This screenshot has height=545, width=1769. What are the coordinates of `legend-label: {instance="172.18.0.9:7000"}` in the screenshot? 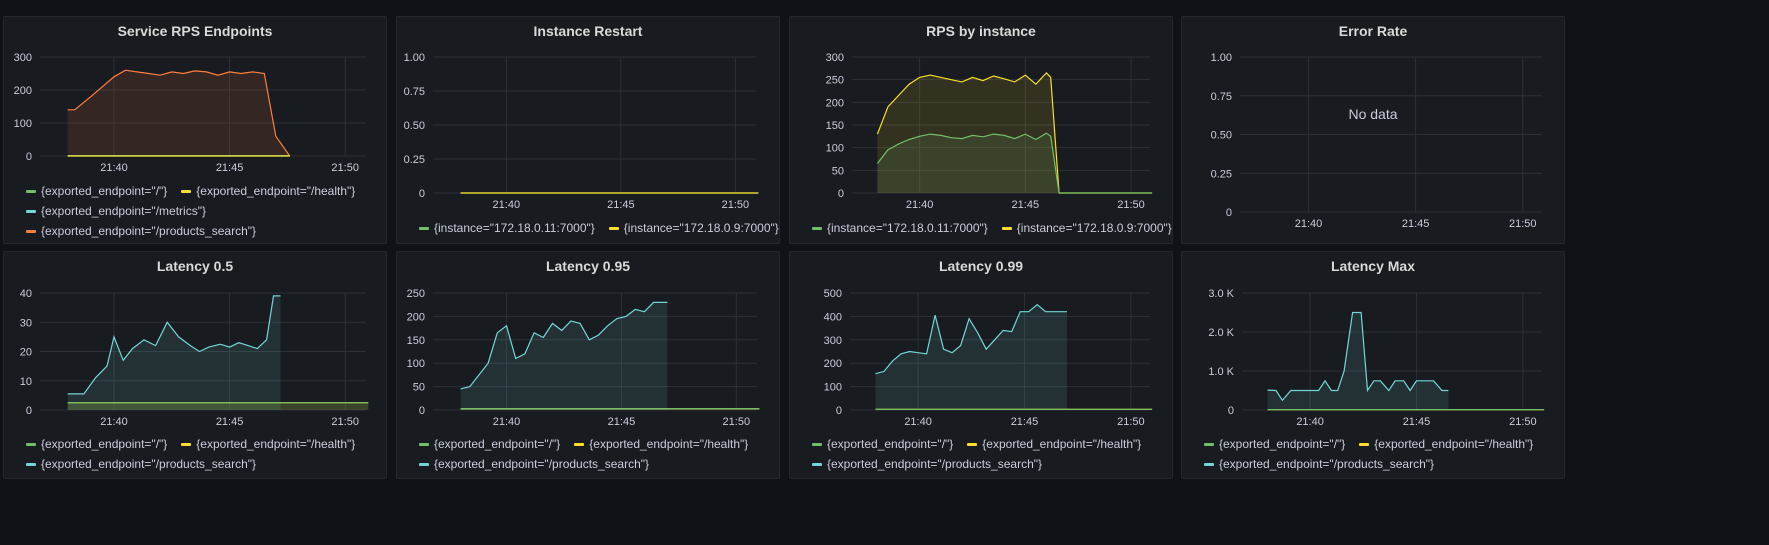 It's located at (1094, 228).